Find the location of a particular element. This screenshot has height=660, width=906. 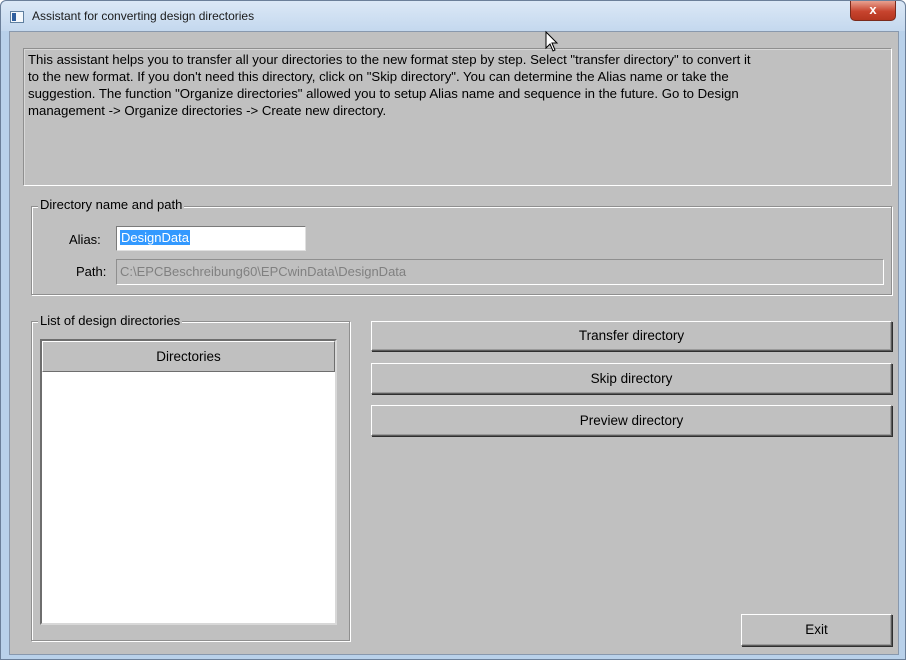

close-icon: x is located at coordinates (873, 9).